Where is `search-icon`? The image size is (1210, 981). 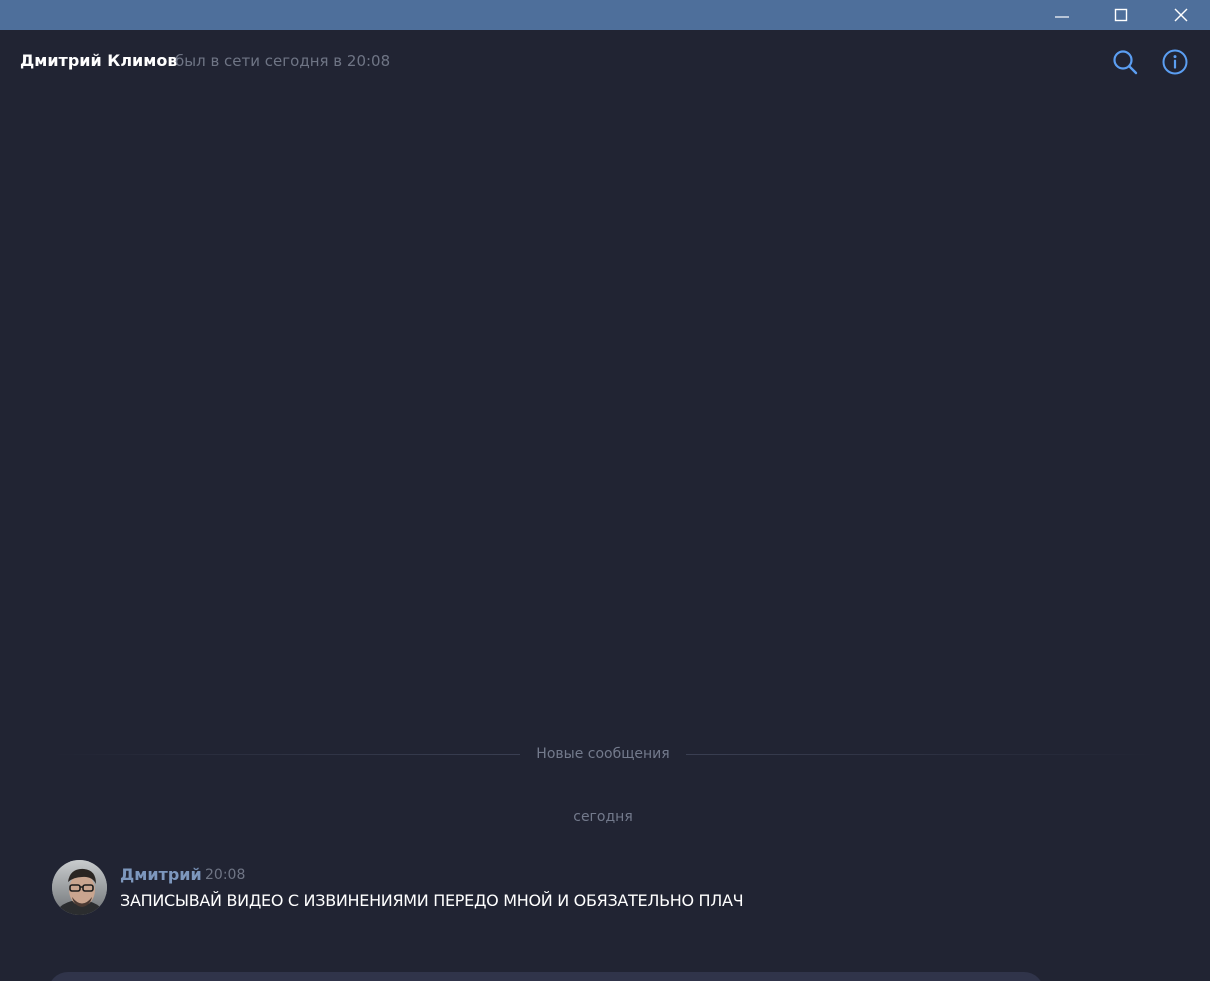 search-icon is located at coordinates (1125, 62).